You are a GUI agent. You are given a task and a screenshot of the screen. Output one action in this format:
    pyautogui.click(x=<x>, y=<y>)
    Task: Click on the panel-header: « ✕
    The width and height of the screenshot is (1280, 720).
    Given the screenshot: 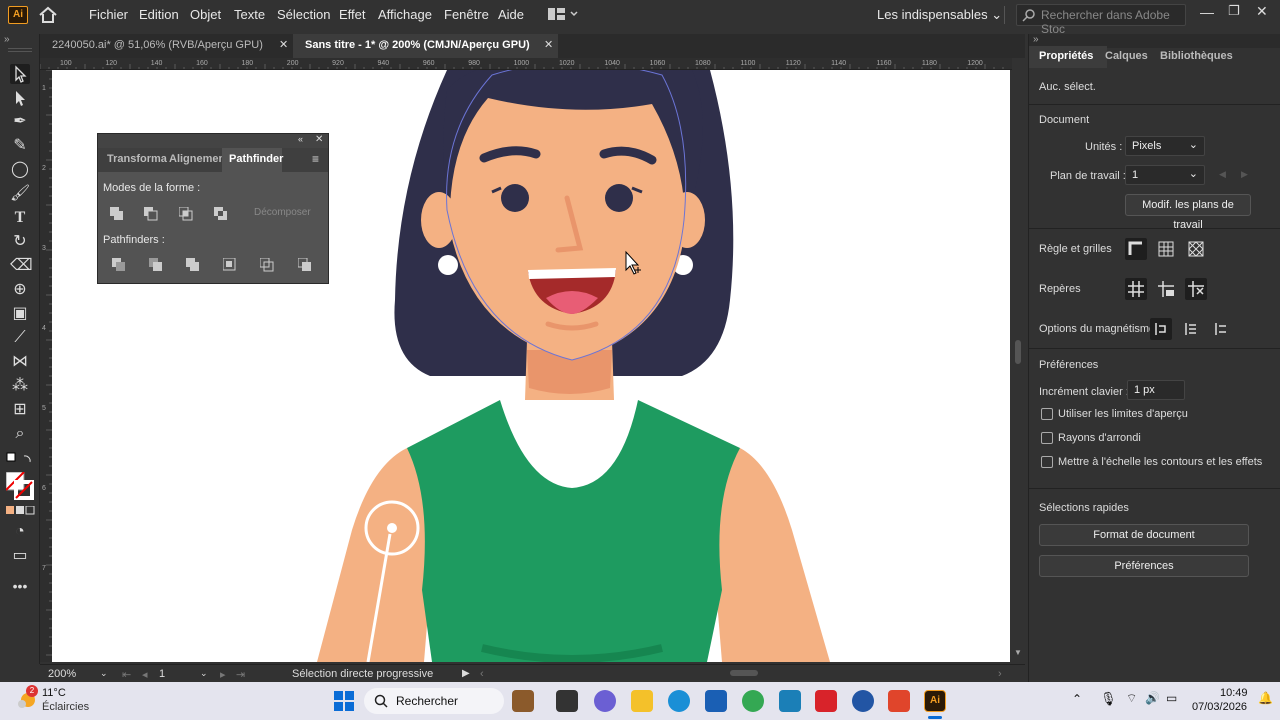 What is the action you would take?
    pyautogui.click(x=213, y=141)
    